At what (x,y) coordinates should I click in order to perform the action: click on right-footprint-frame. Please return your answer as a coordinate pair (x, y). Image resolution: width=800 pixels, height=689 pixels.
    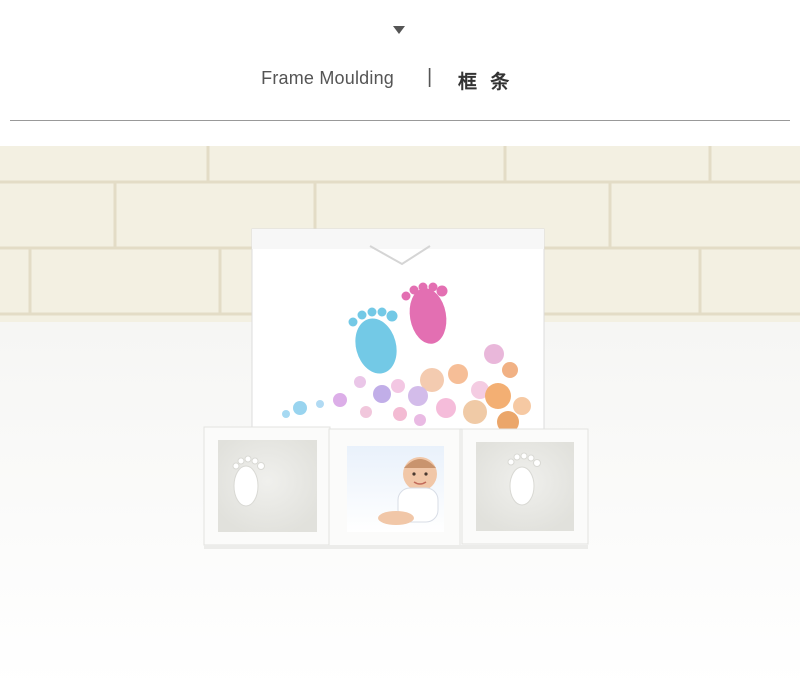
    Looking at the image, I should click on (525, 486).